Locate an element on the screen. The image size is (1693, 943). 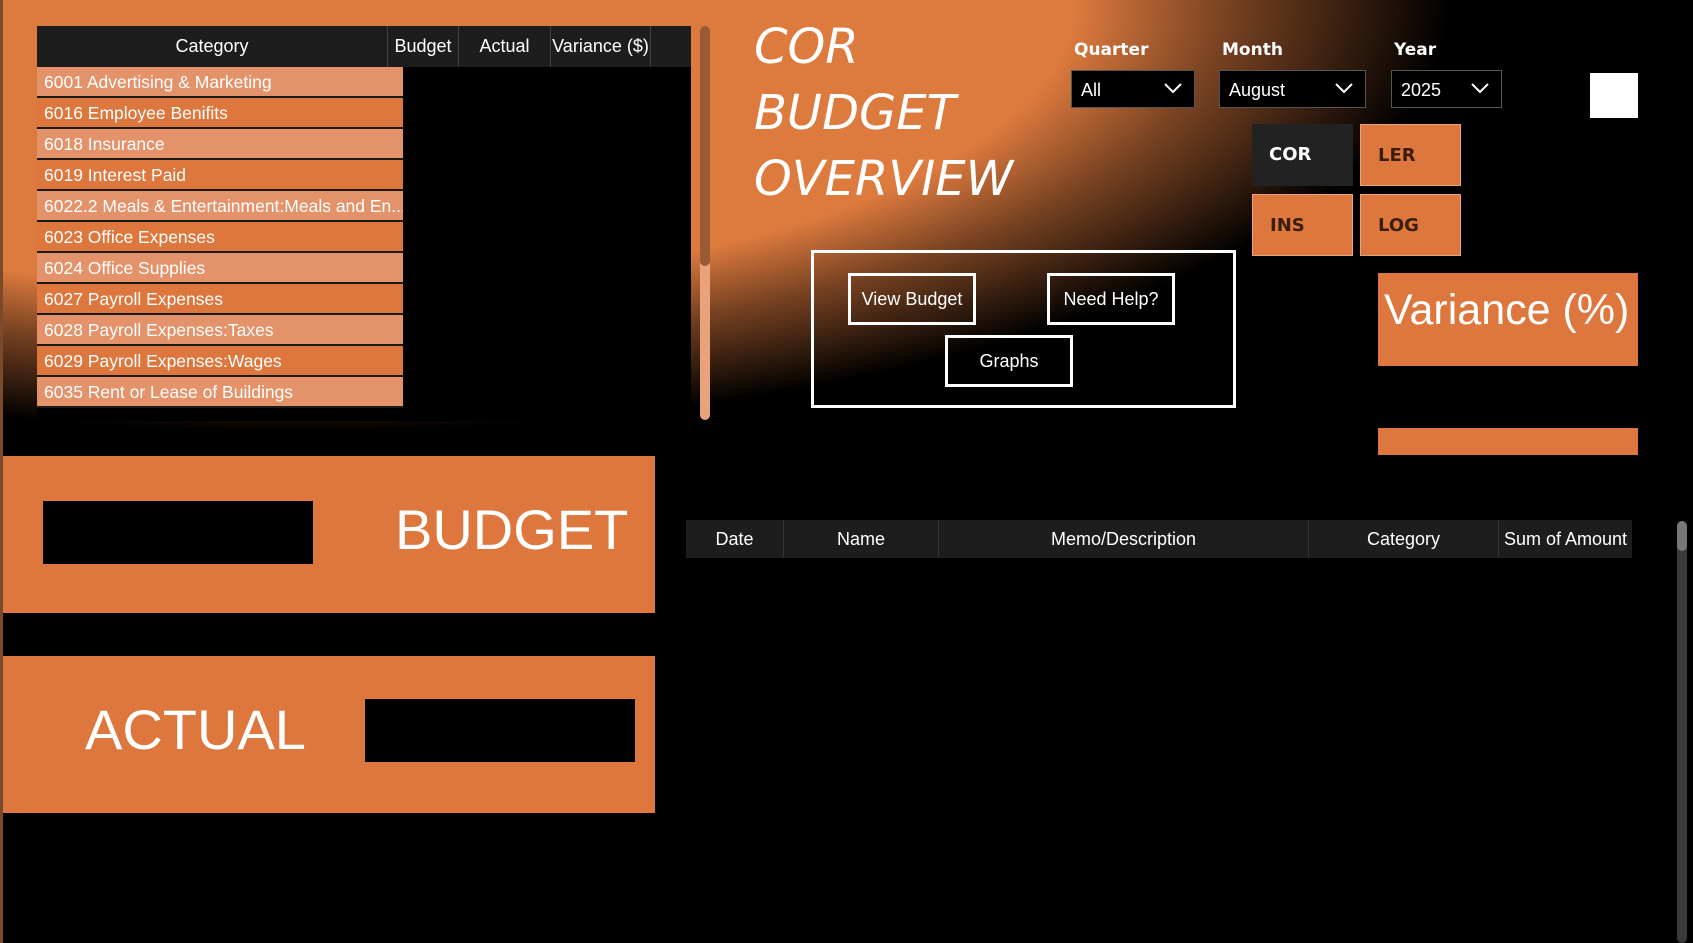
category-row: 6023 Office Expenses is located at coordinates (220, 237).